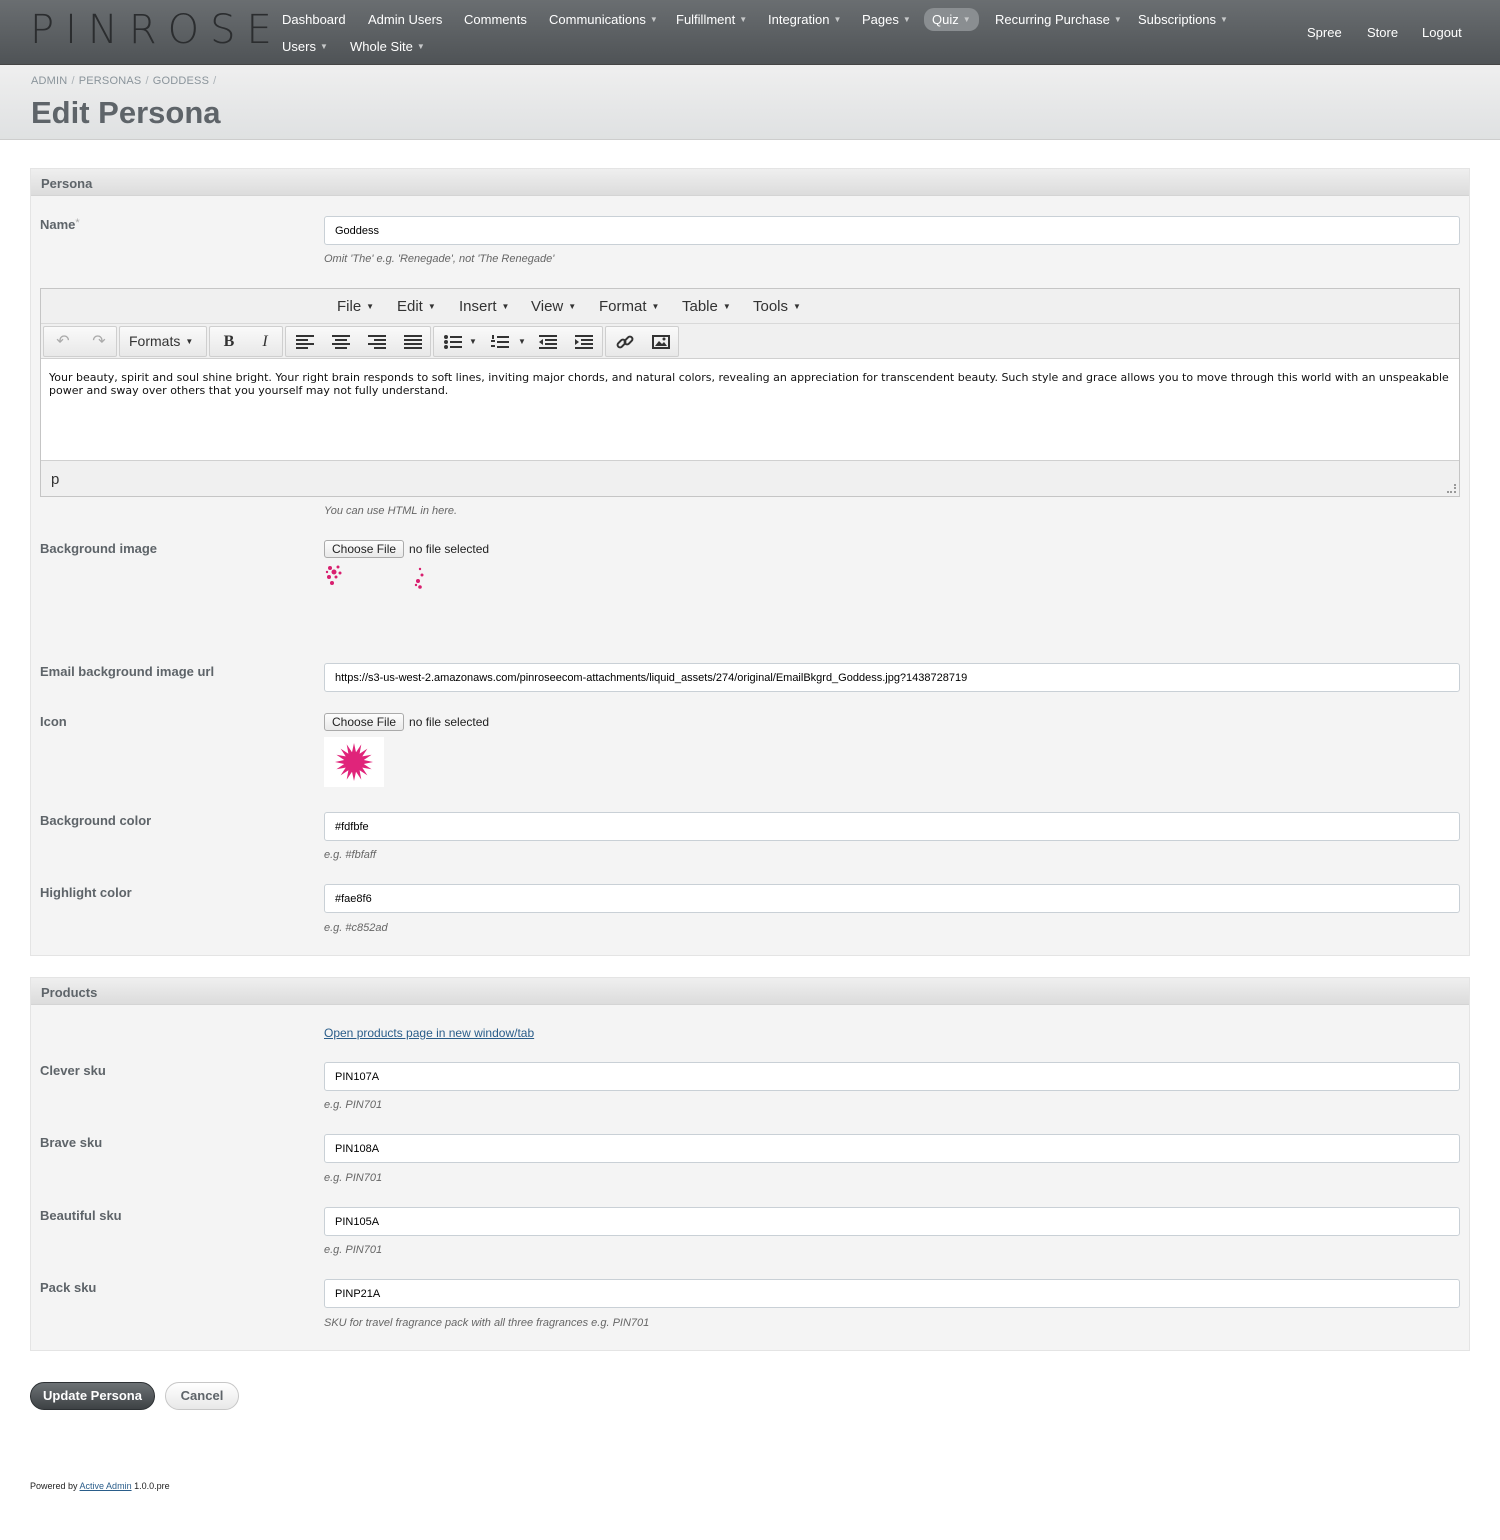 The height and width of the screenshot is (1540, 1500). What do you see at coordinates (413, 341) in the screenshot?
I see `align-justify-icon` at bounding box center [413, 341].